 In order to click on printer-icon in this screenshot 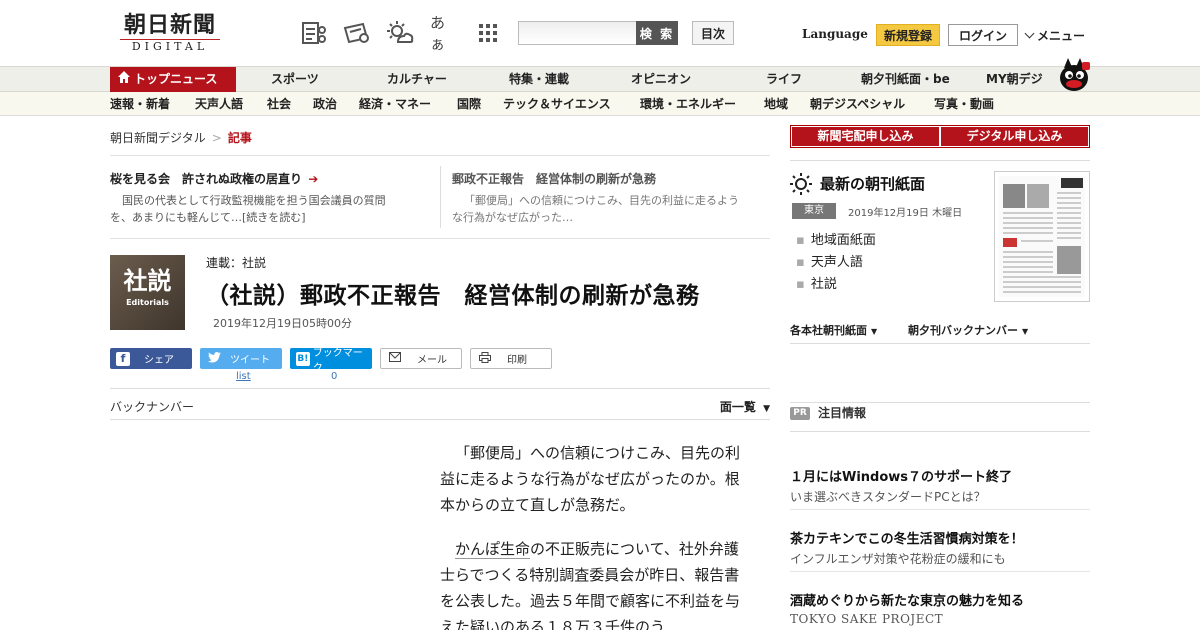, I will do `click(485, 358)`.